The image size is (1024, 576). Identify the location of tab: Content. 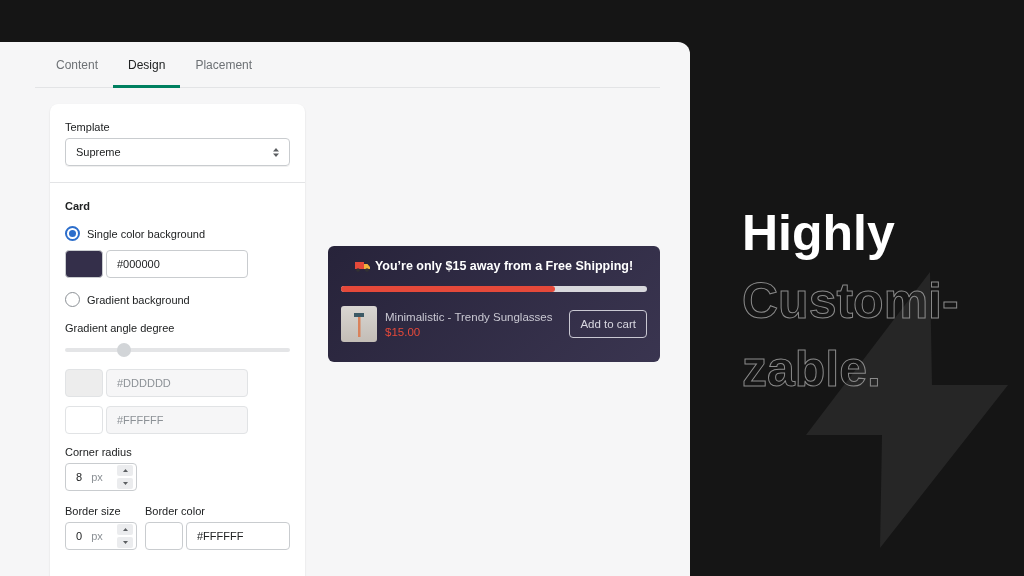
(77, 65).